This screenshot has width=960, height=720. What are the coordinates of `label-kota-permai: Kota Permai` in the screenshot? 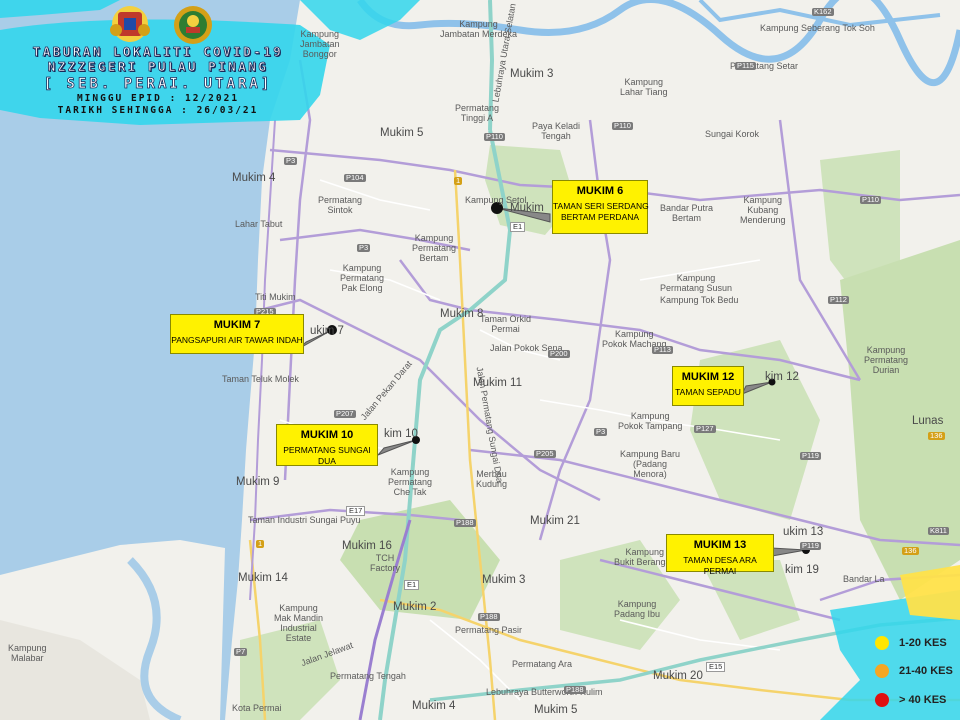 It's located at (257, 708).